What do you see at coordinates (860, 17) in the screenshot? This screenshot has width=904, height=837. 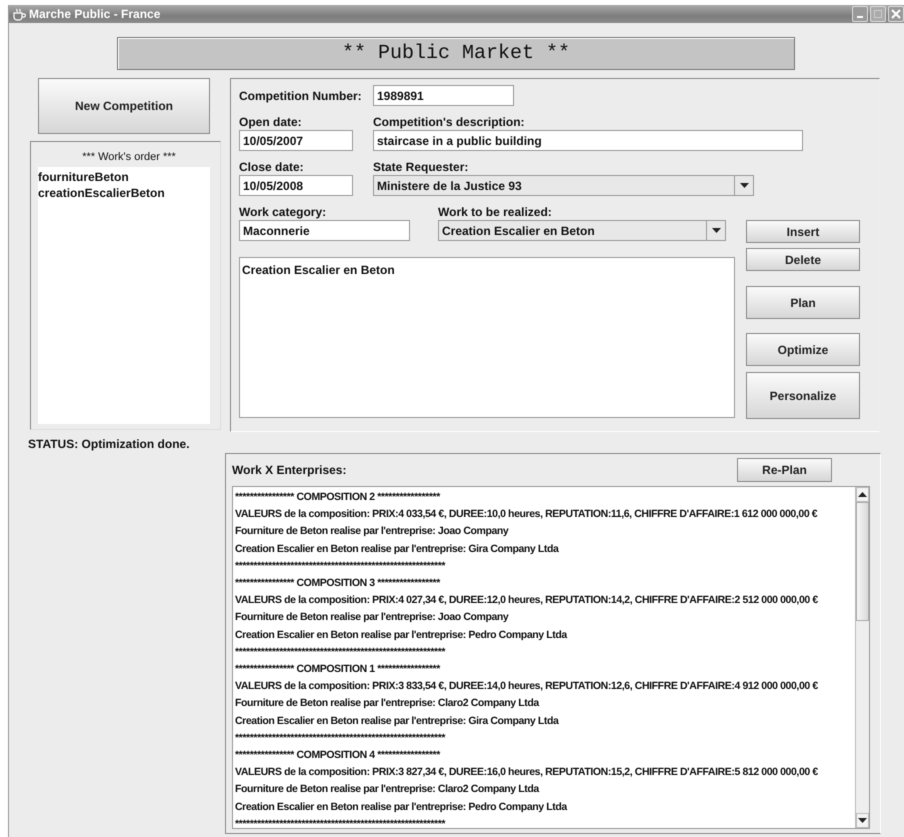 I see `minimize-icon` at bounding box center [860, 17].